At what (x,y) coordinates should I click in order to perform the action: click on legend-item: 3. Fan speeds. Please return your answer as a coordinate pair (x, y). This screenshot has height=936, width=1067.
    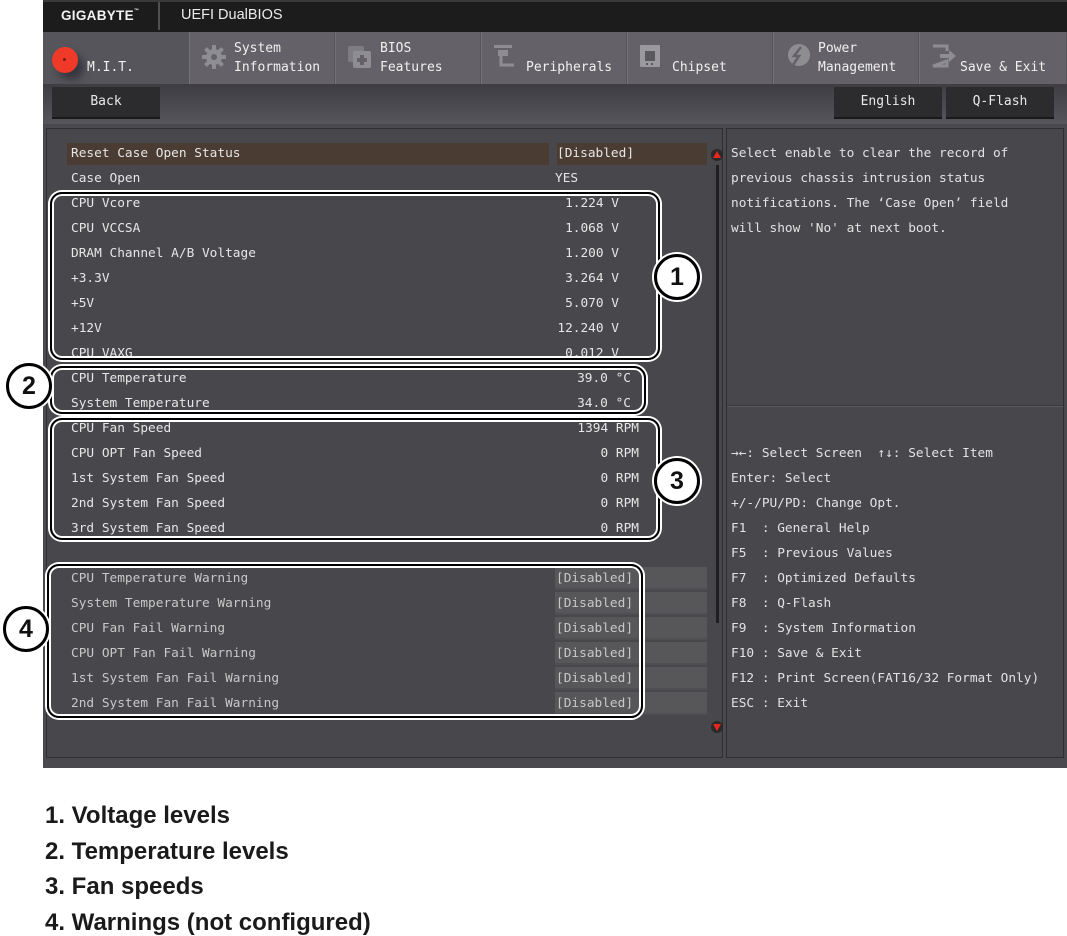
    Looking at the image, I should click on (124, 886).